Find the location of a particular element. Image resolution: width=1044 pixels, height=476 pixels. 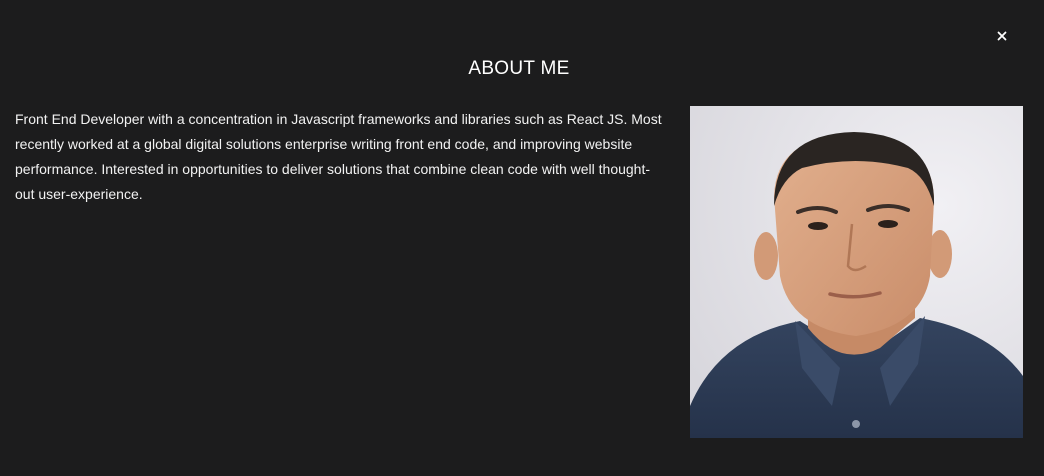

close-button is located at coordinates (1002, 36).